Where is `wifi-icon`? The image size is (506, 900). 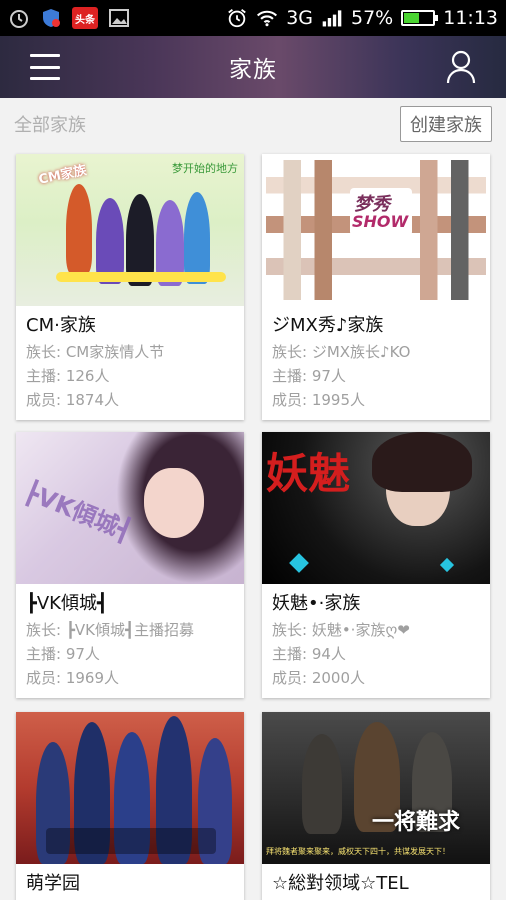 wifi-icon is located at coordinates (267, 18).